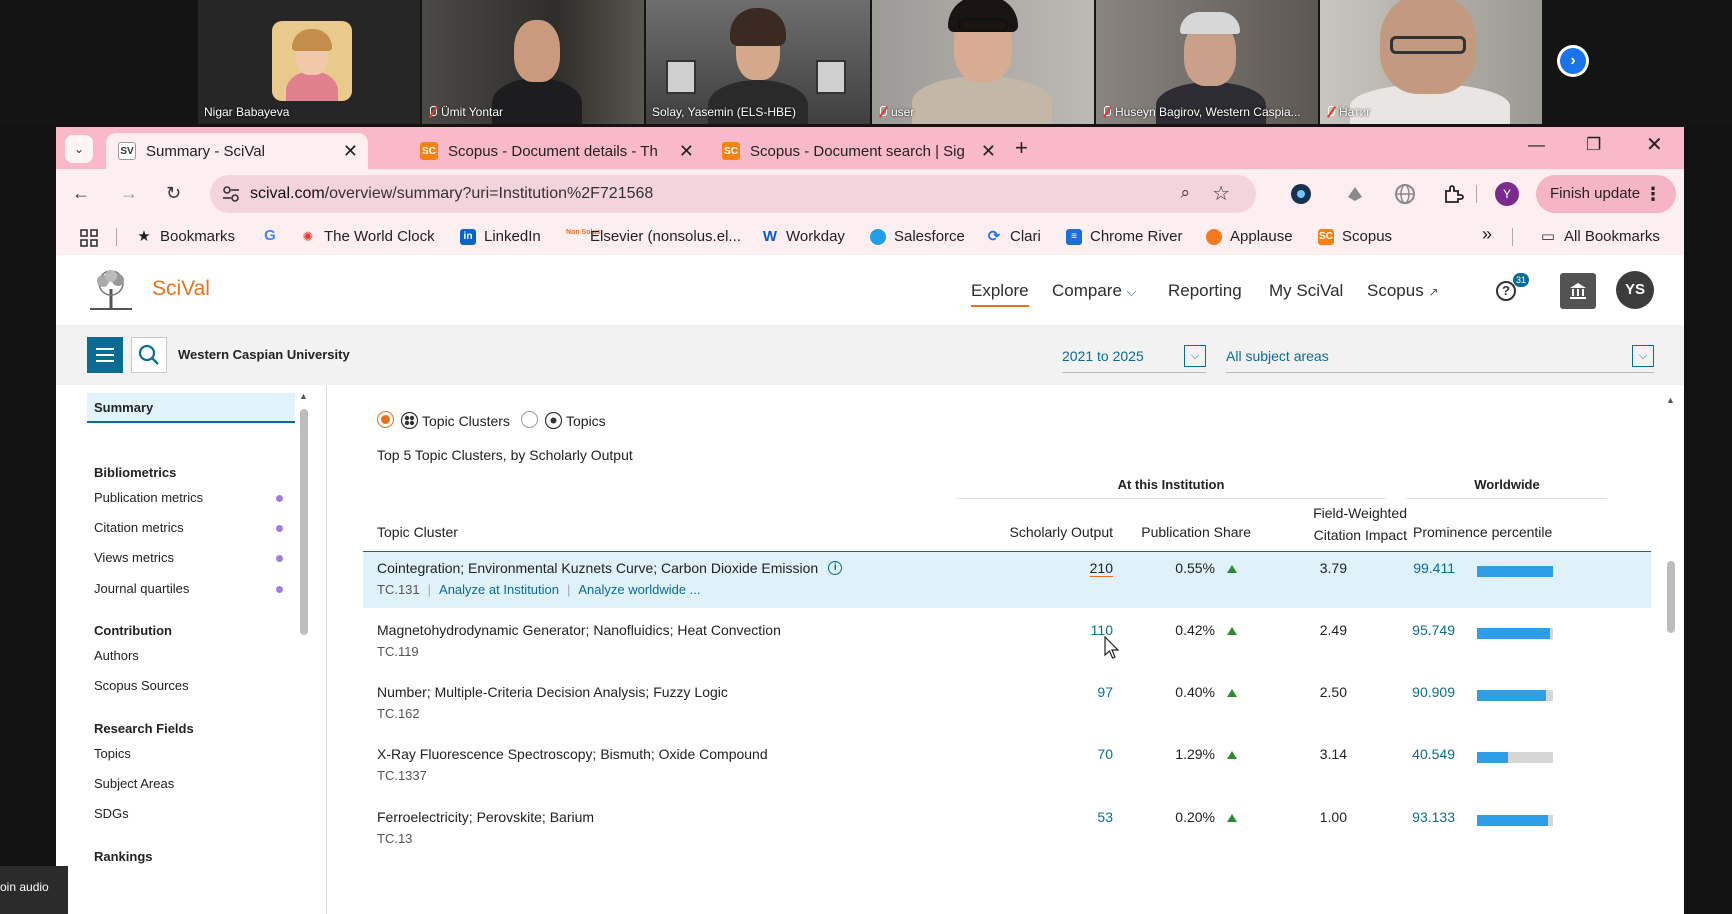  I want to click on join-audio-button: oin audio, so click(34, 890).